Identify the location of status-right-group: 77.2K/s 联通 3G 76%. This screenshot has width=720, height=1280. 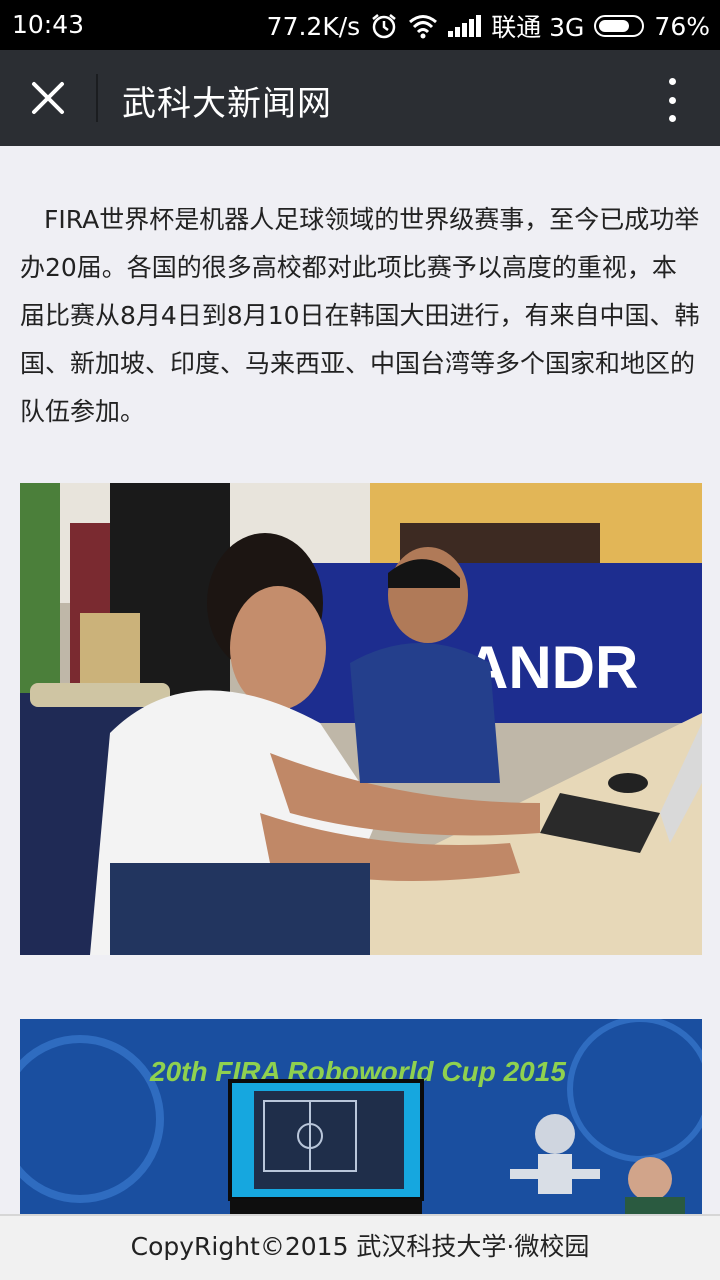
(488, 26).